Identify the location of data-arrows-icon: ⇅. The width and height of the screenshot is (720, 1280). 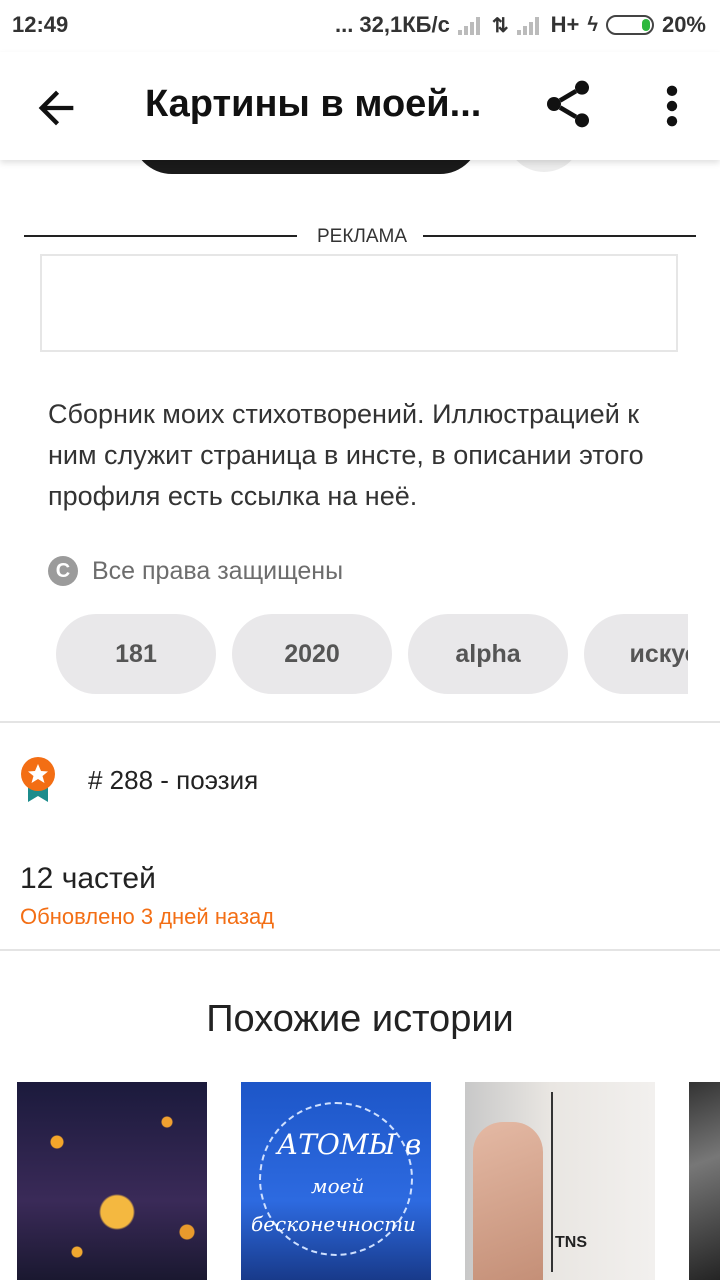
(500, 25).